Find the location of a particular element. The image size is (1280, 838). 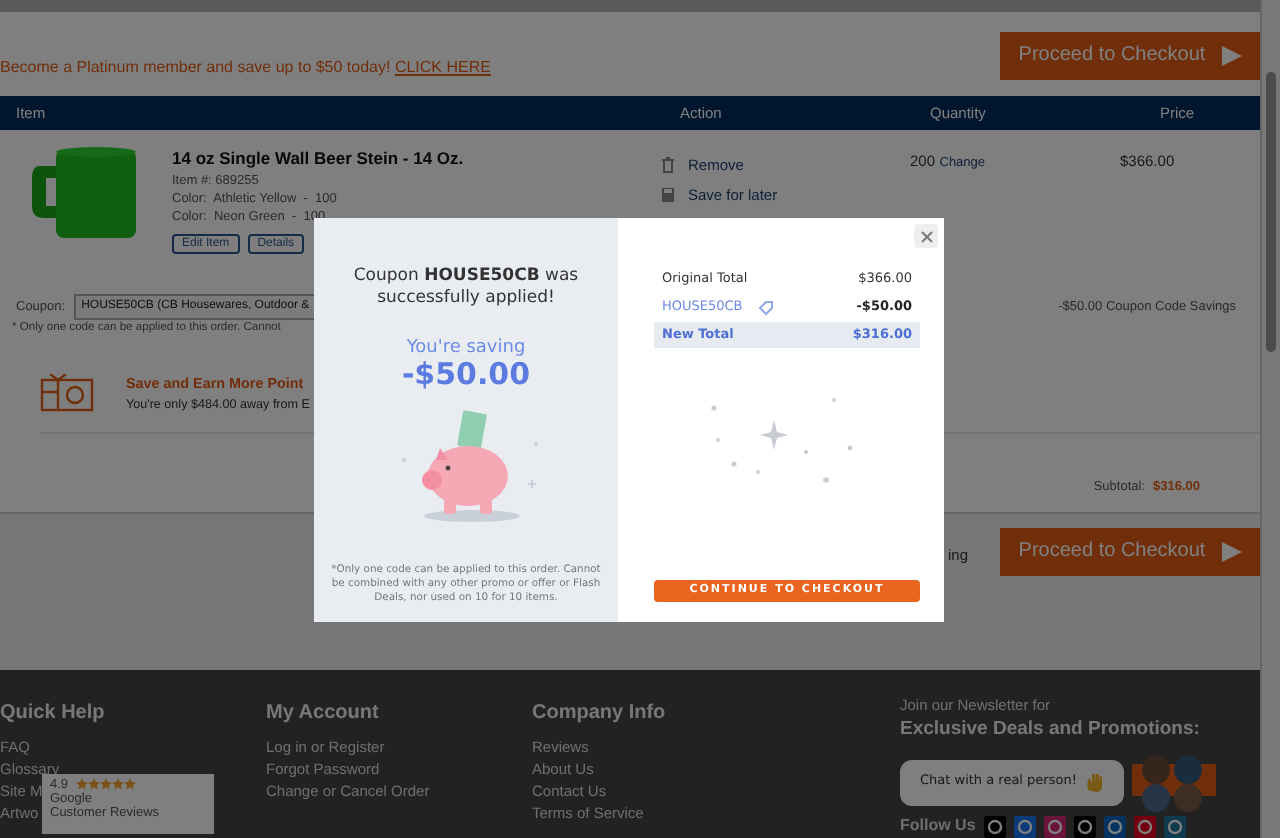

footer-heading: Quick Help is located at coordinates (53, 713).